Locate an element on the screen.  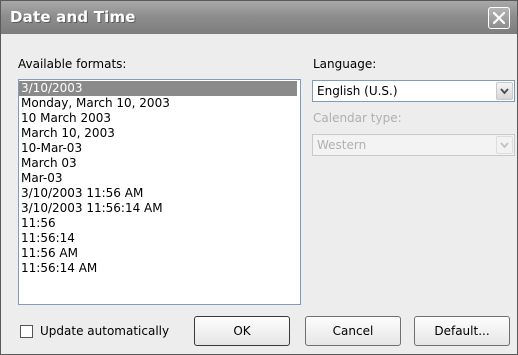
format-list-item: 11:56 AM is located at coordinates (159, 253).